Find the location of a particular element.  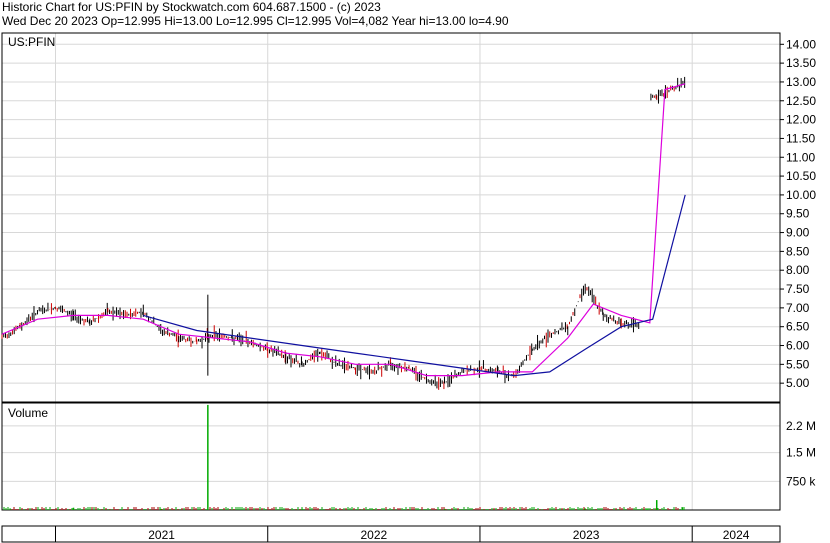

year-tick-label: 2023 is located at coordinates (586, 535).